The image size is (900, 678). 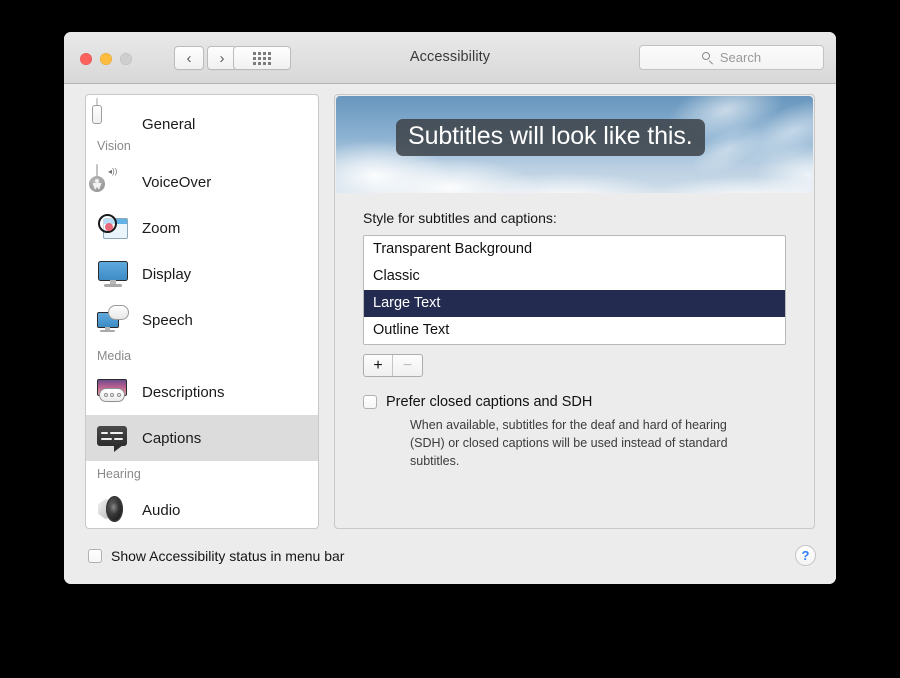 I want to click on sidebar-item-voiceover: ◂)) VoiceOver, so click(x=202, y=182).